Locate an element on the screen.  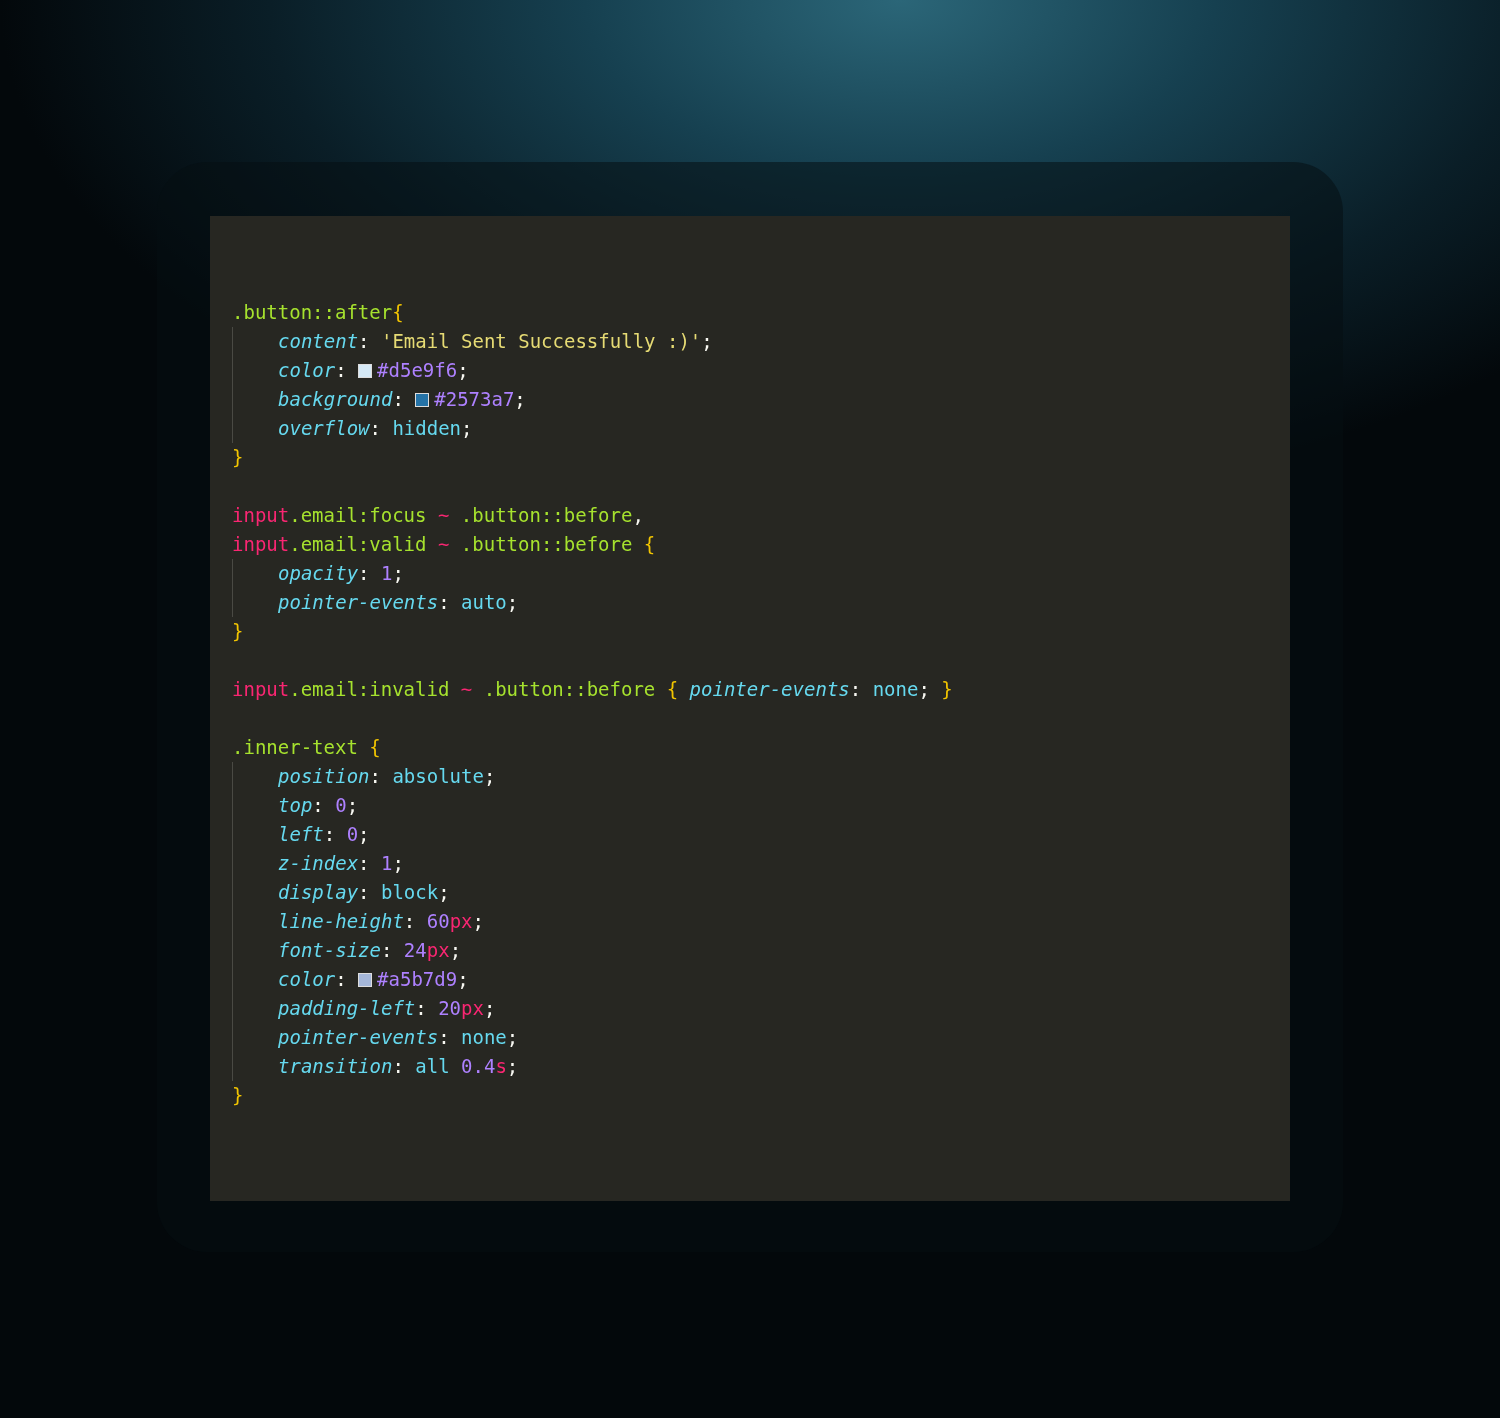
code-text: .inner-text { is located at coordinates (306, 747).